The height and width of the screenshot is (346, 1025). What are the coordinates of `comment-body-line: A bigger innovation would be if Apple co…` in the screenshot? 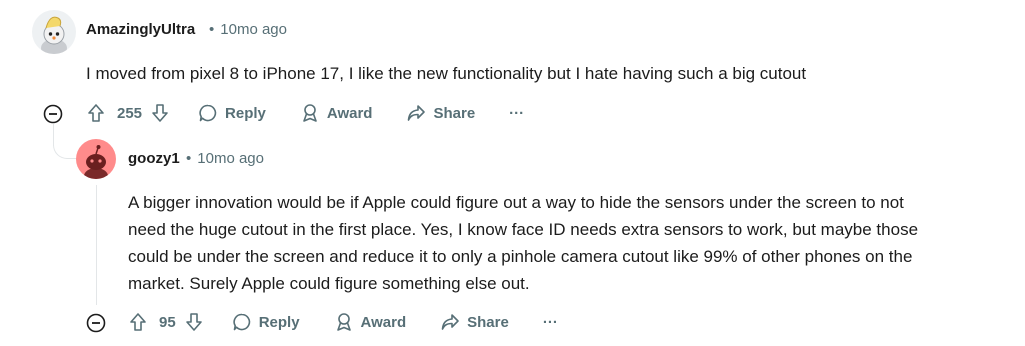 It's located at (516, 202).